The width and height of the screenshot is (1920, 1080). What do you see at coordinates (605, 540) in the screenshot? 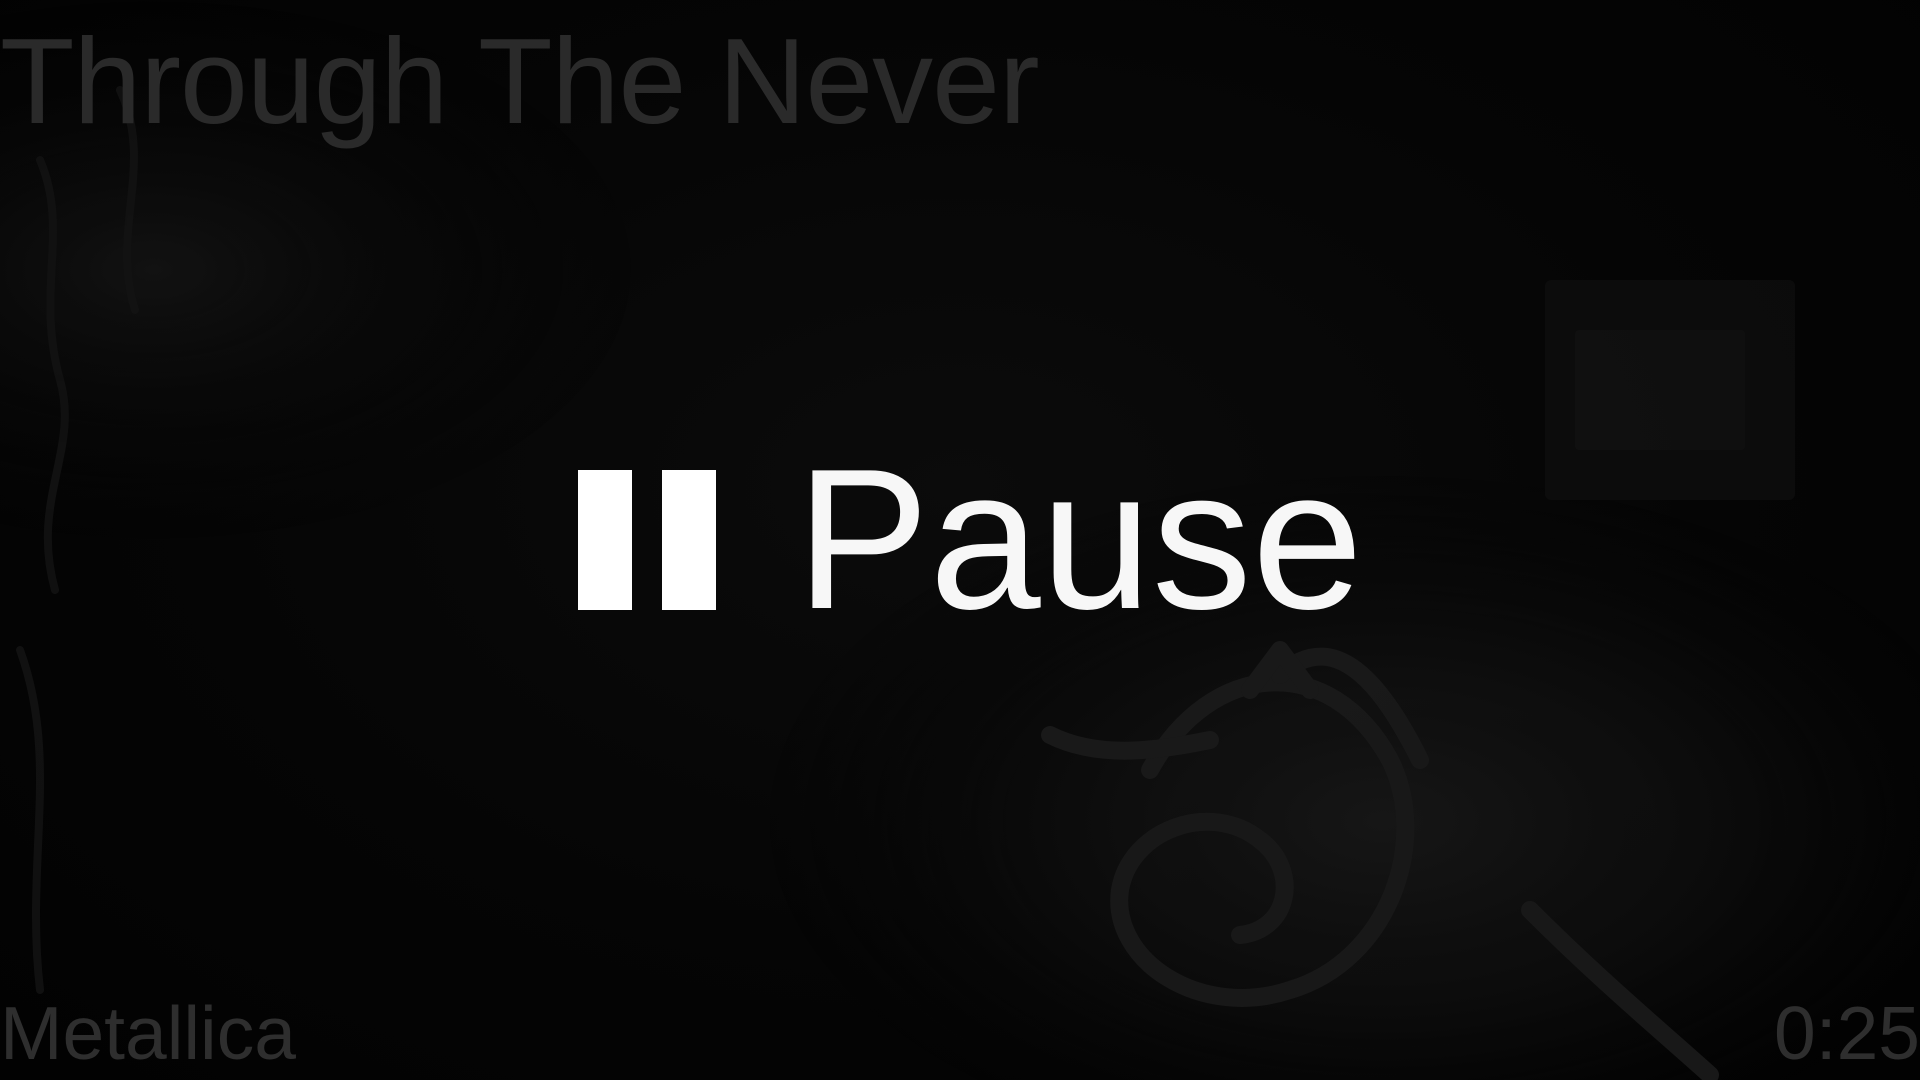
I see `pause-bar-left` at bounding box center [605, 540].